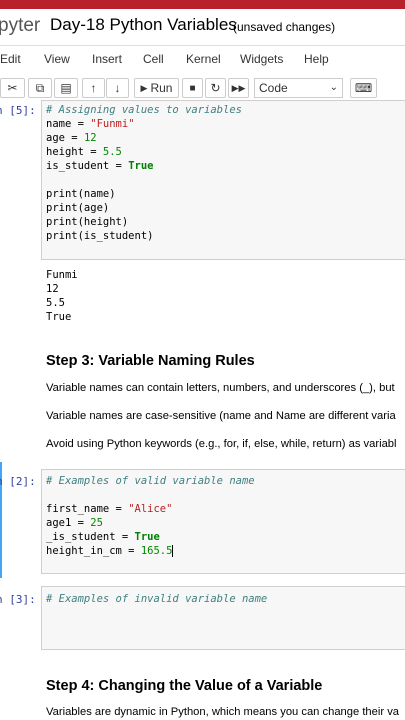 This screenshot has height=720, width=405. I want to click on stop-icon: ■, so click(192, 88).